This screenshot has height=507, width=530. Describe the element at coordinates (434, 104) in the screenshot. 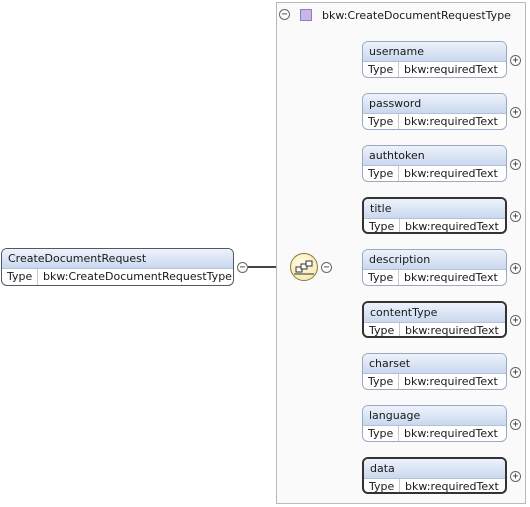

I see `element-name: password` at that location.